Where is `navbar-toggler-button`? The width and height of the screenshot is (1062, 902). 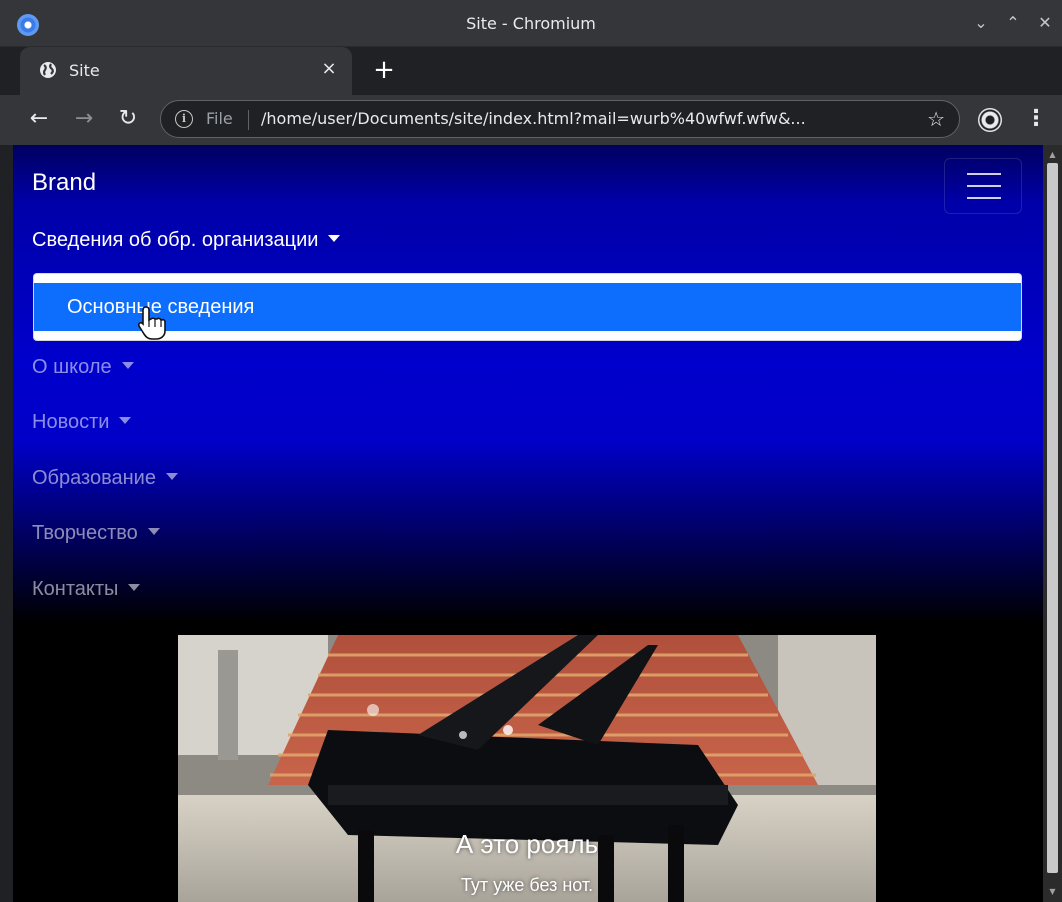 navbar-toggler-button is located at coordinates (983, 186).